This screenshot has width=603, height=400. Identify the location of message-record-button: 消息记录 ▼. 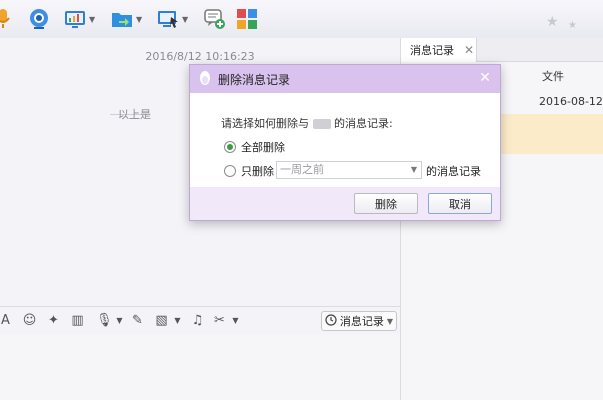
(359, 321).